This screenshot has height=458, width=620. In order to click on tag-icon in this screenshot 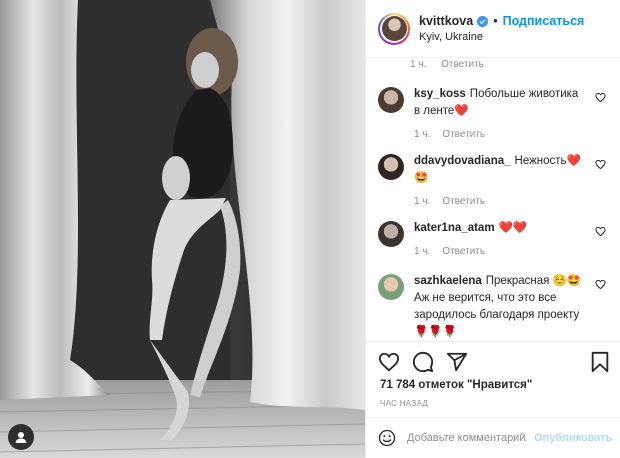, I will do `click(21, 437)`.